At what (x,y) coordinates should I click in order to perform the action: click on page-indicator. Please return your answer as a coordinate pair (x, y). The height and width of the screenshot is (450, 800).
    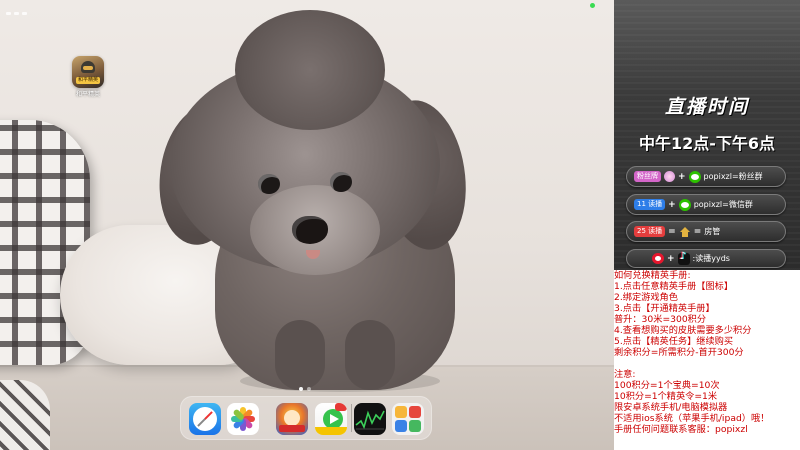
    Looking at the image, I should click on (307, 385).